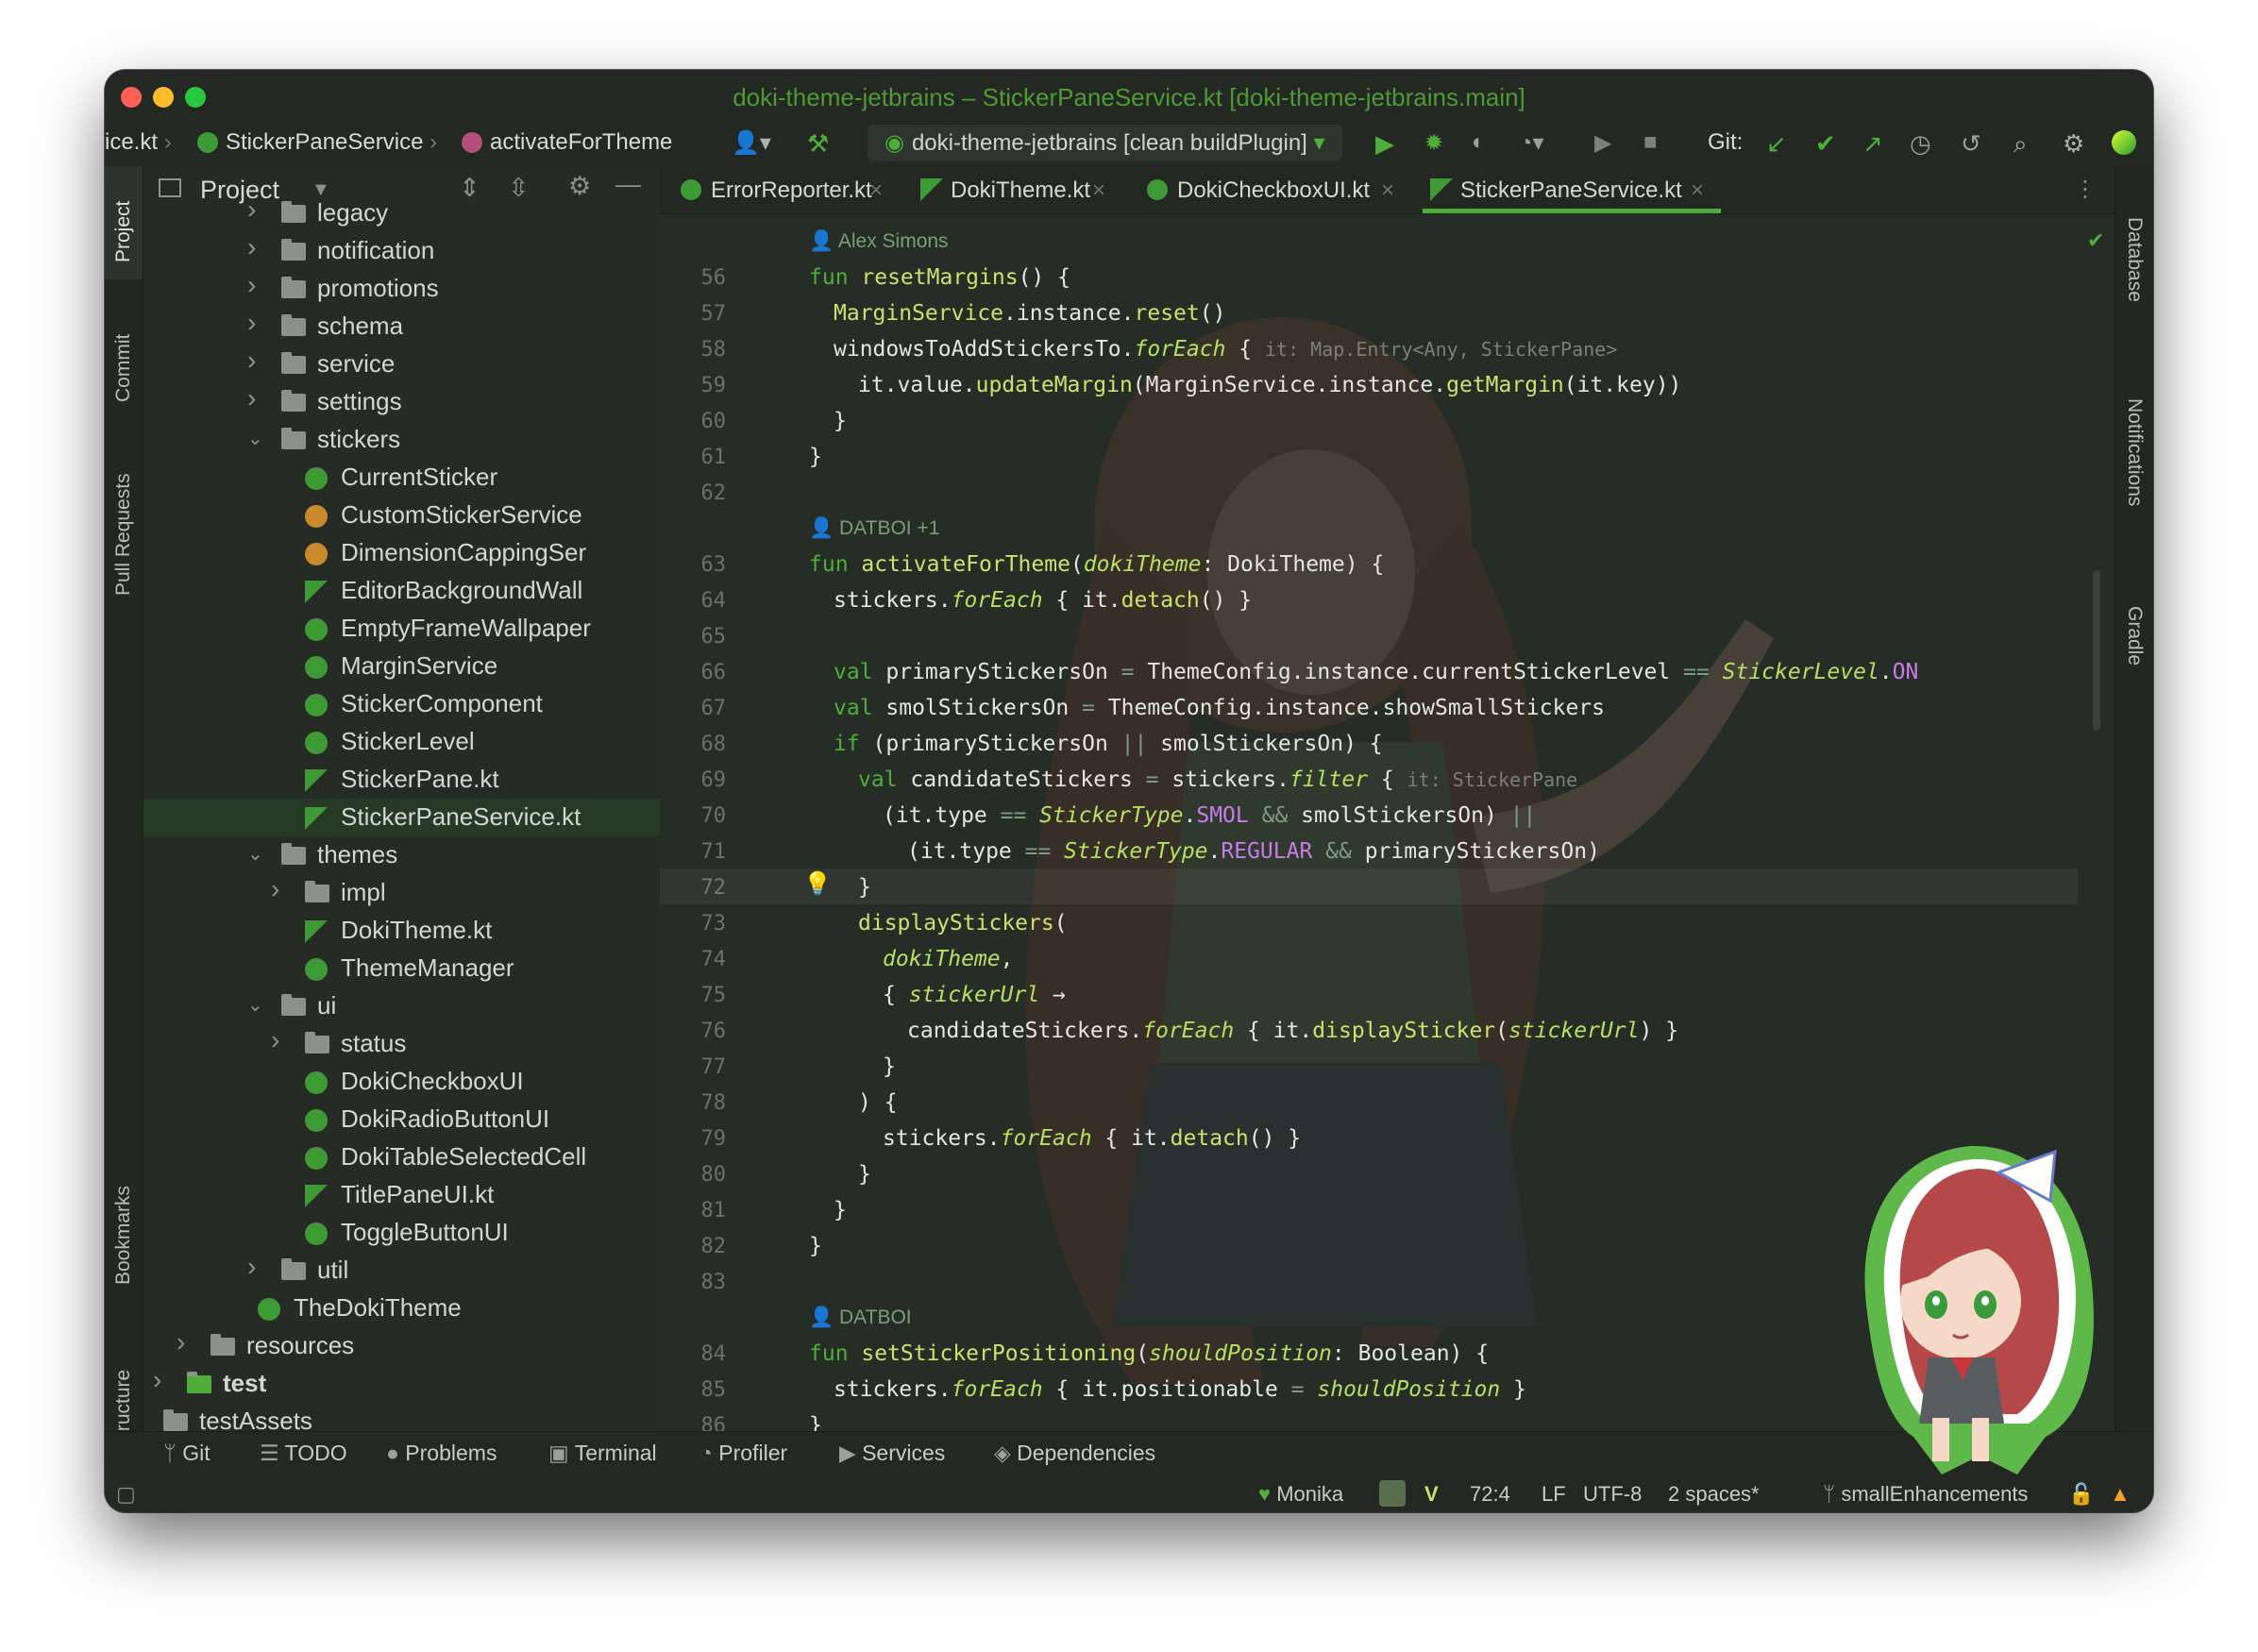 Image resolution: width=2258 pixels, height=1652 pixels. What do you see at coordinates (2021, 145) in the screenshot?
I see `search-icon: ⌕` at bounding box center [2021, 145].